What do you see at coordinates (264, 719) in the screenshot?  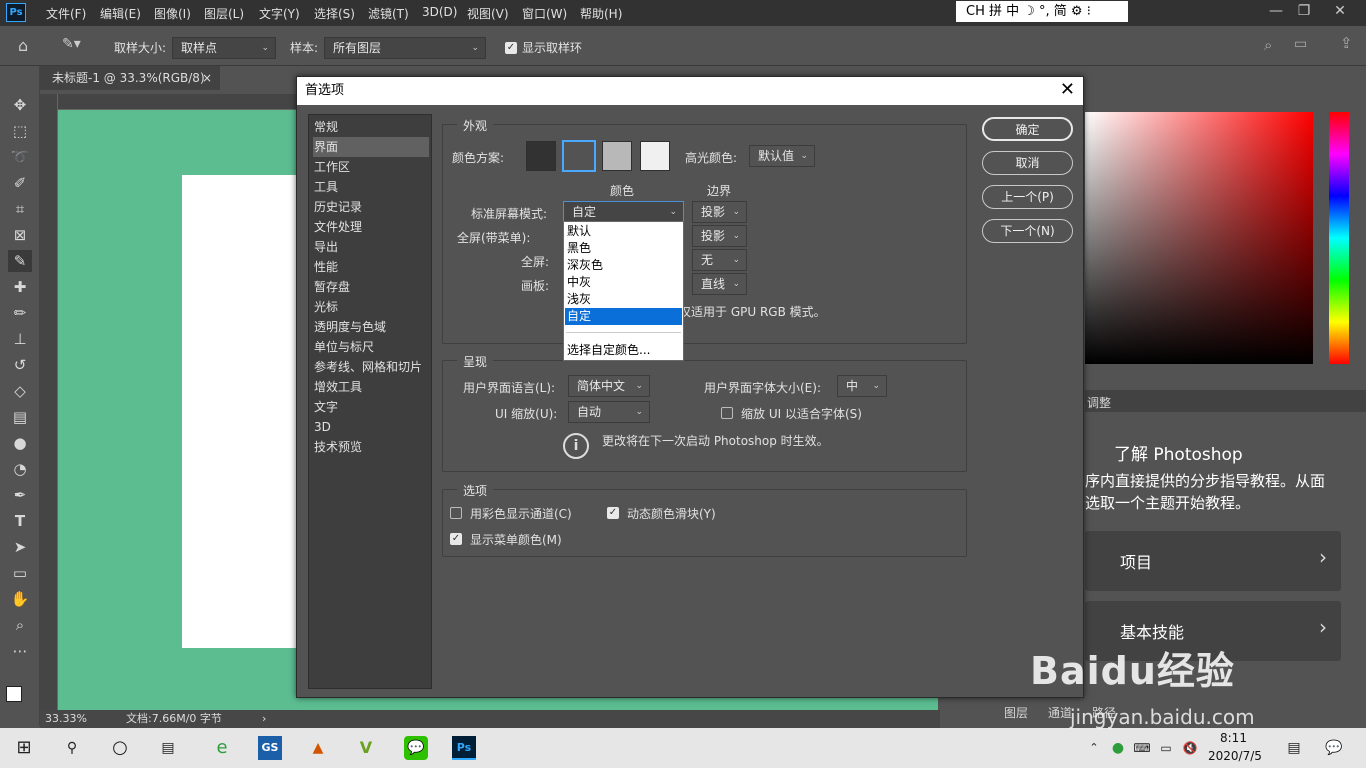 I see `chevron-right-icon: ›` at bounding box center [264, 719].